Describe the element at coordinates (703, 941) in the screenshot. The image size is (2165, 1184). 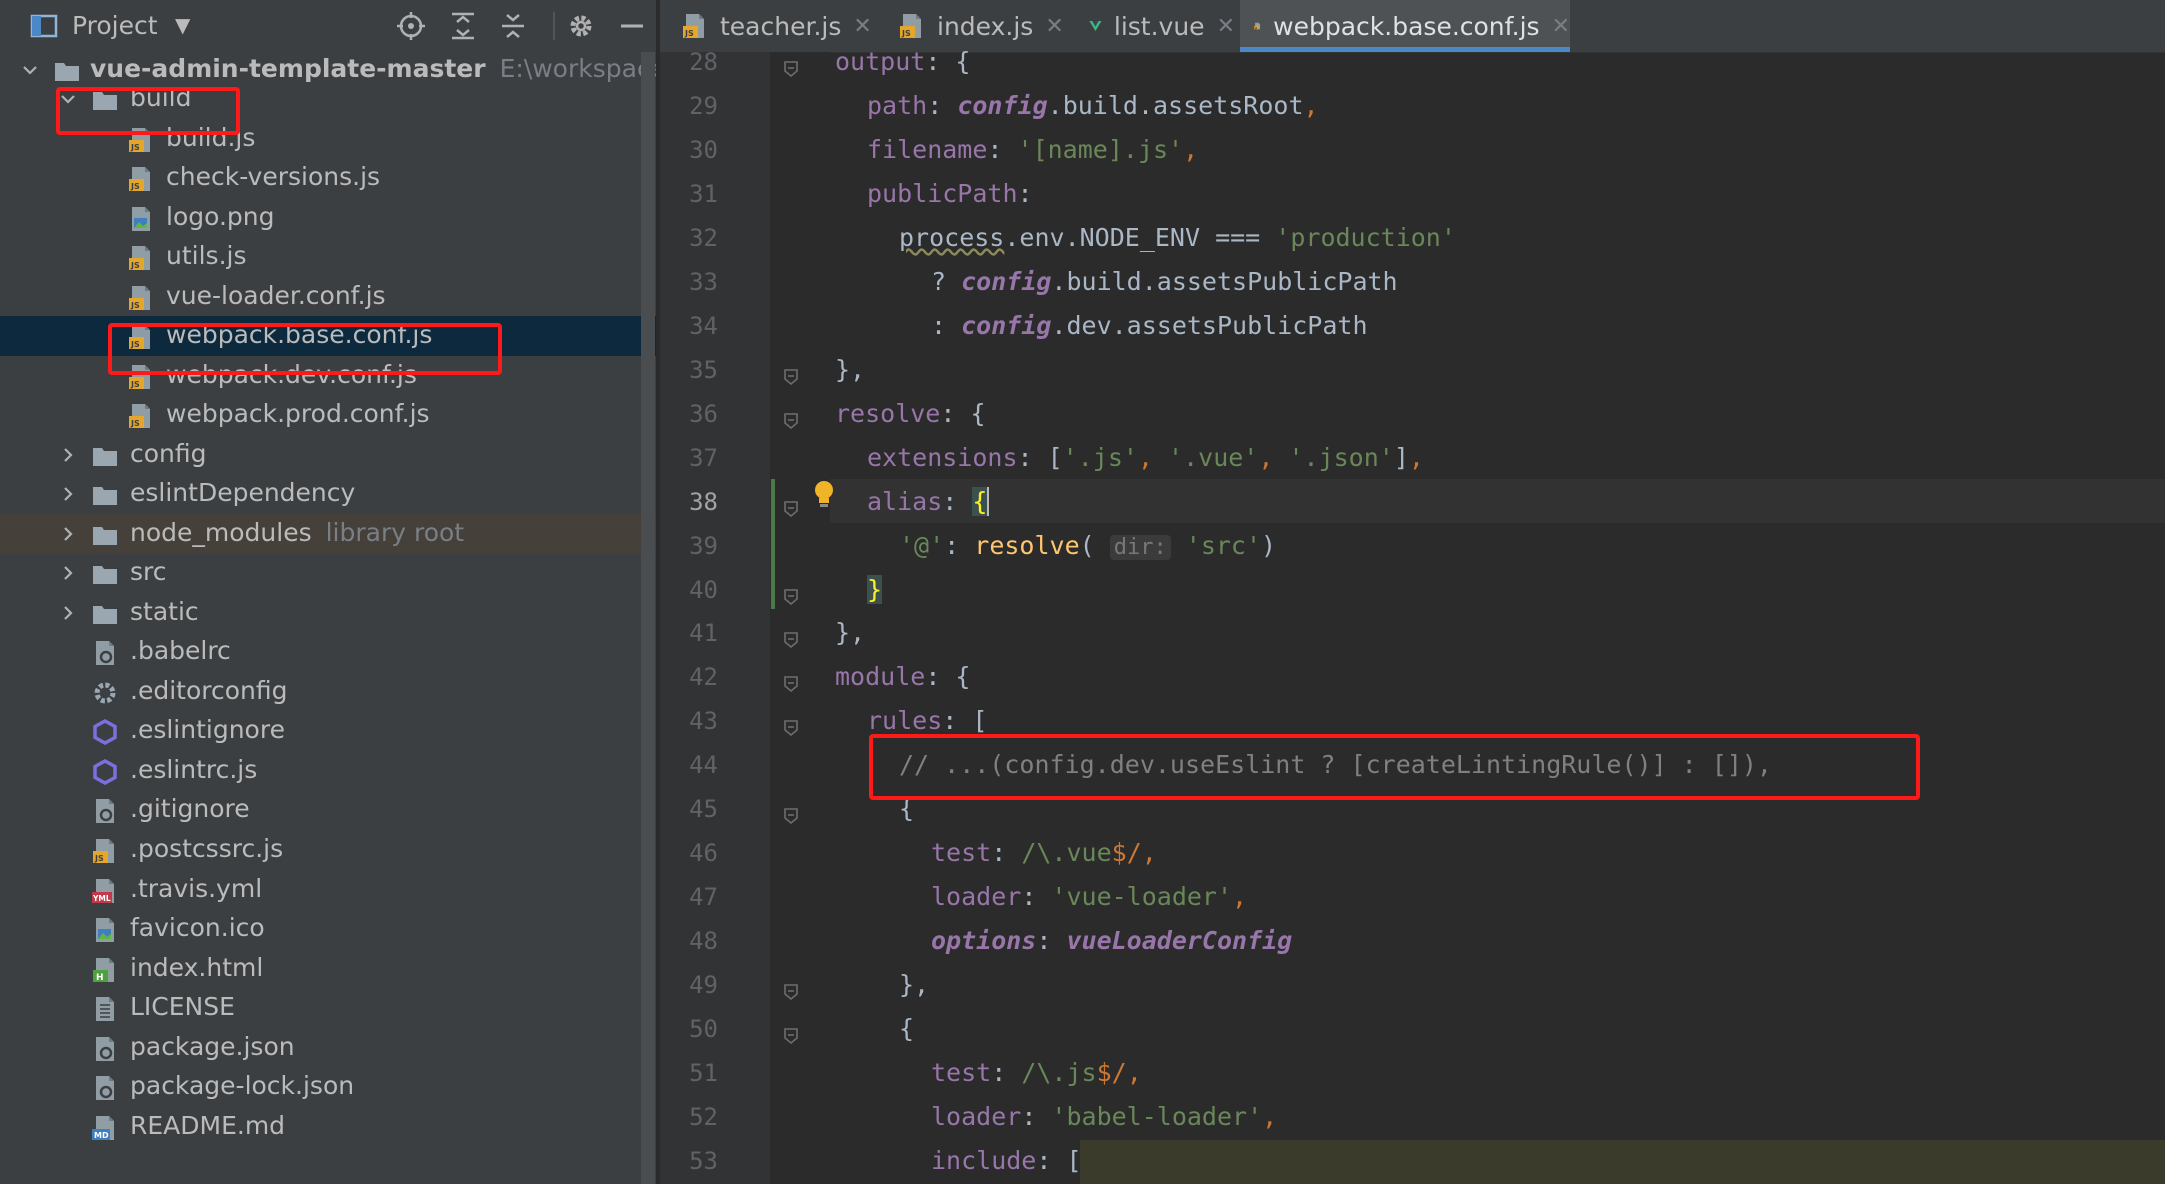
I see `line-number: 48` at that location.